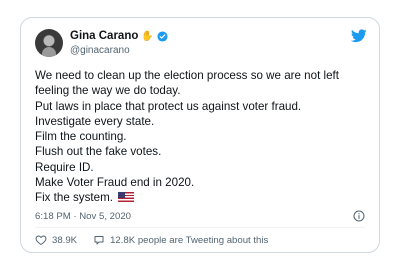 This screenshot has width=400, height=268. What do you see at coordinates (200, 227) in the screenshot?
I see `divider` at bounding box center [200, 227].